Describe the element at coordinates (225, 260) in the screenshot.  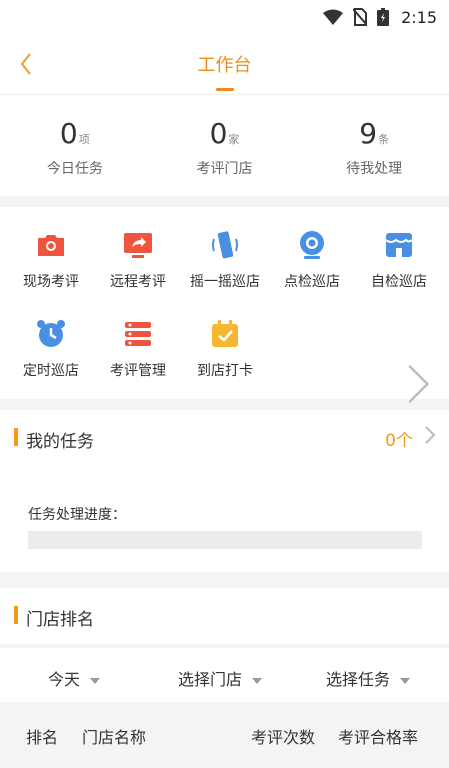
I see `grid-item-shake-patrol: 摇一摇巡店` at that location.